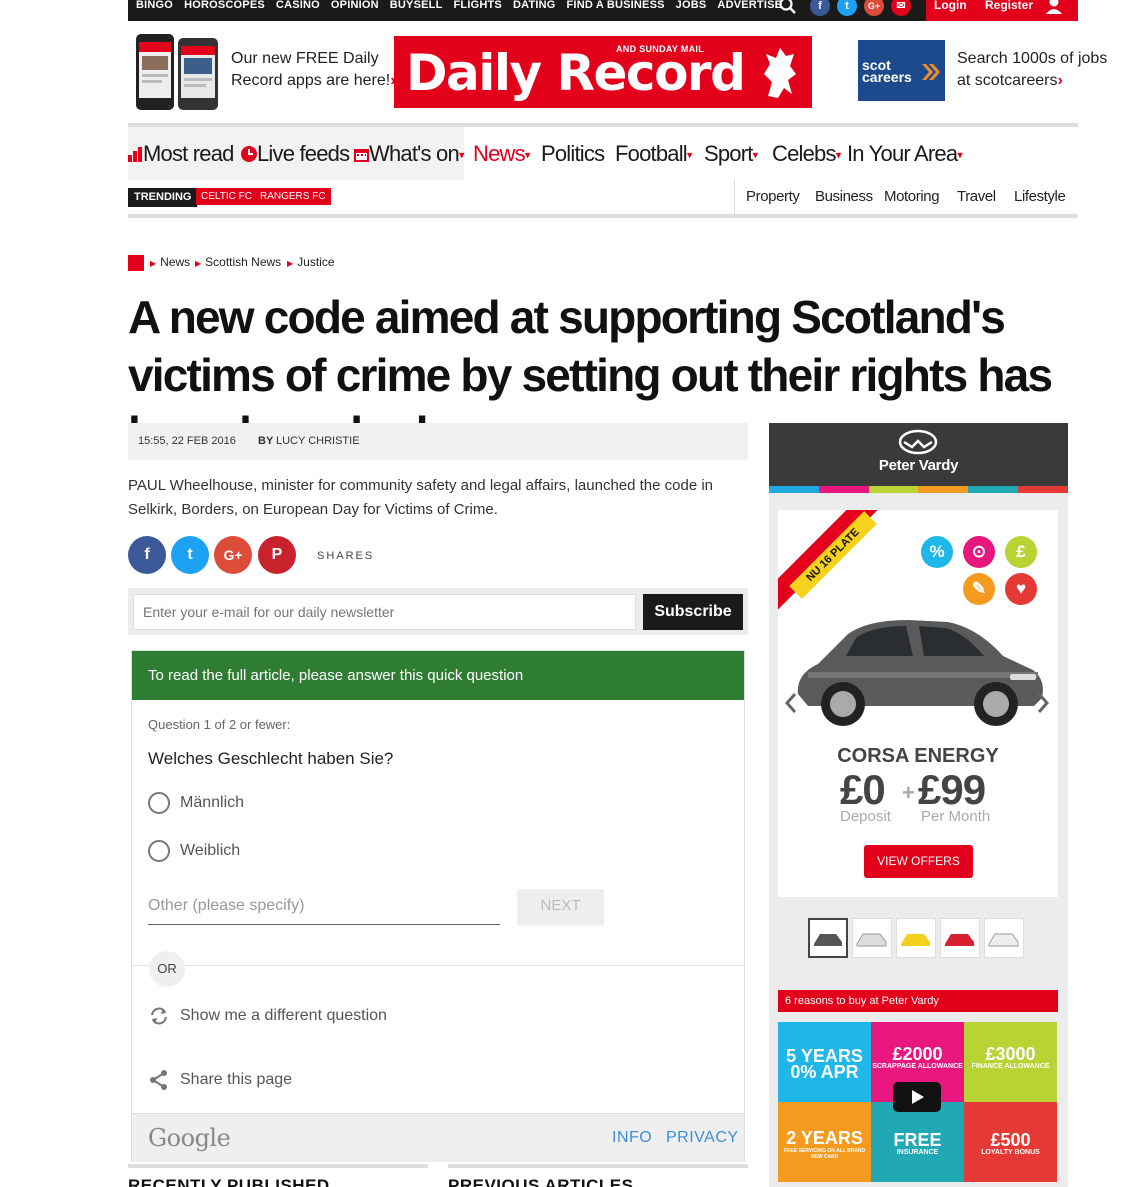 This screenshot has height=1187, width=1144. I want to click on section-link-travel: Travel, so click(976, 196).